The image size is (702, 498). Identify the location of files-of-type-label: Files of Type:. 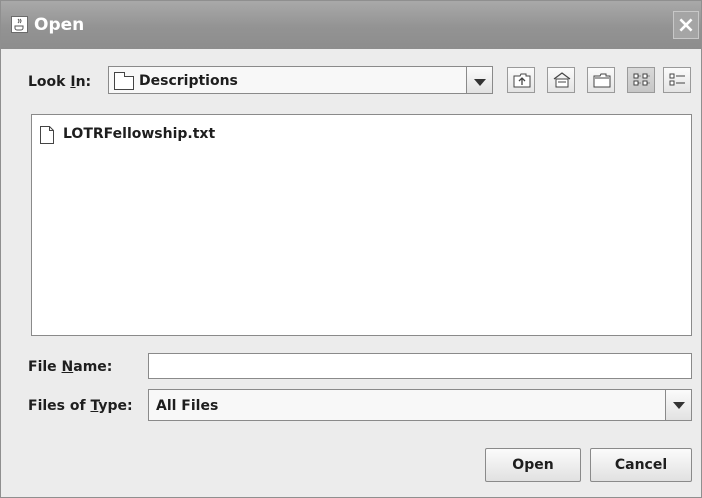
(80, 406).